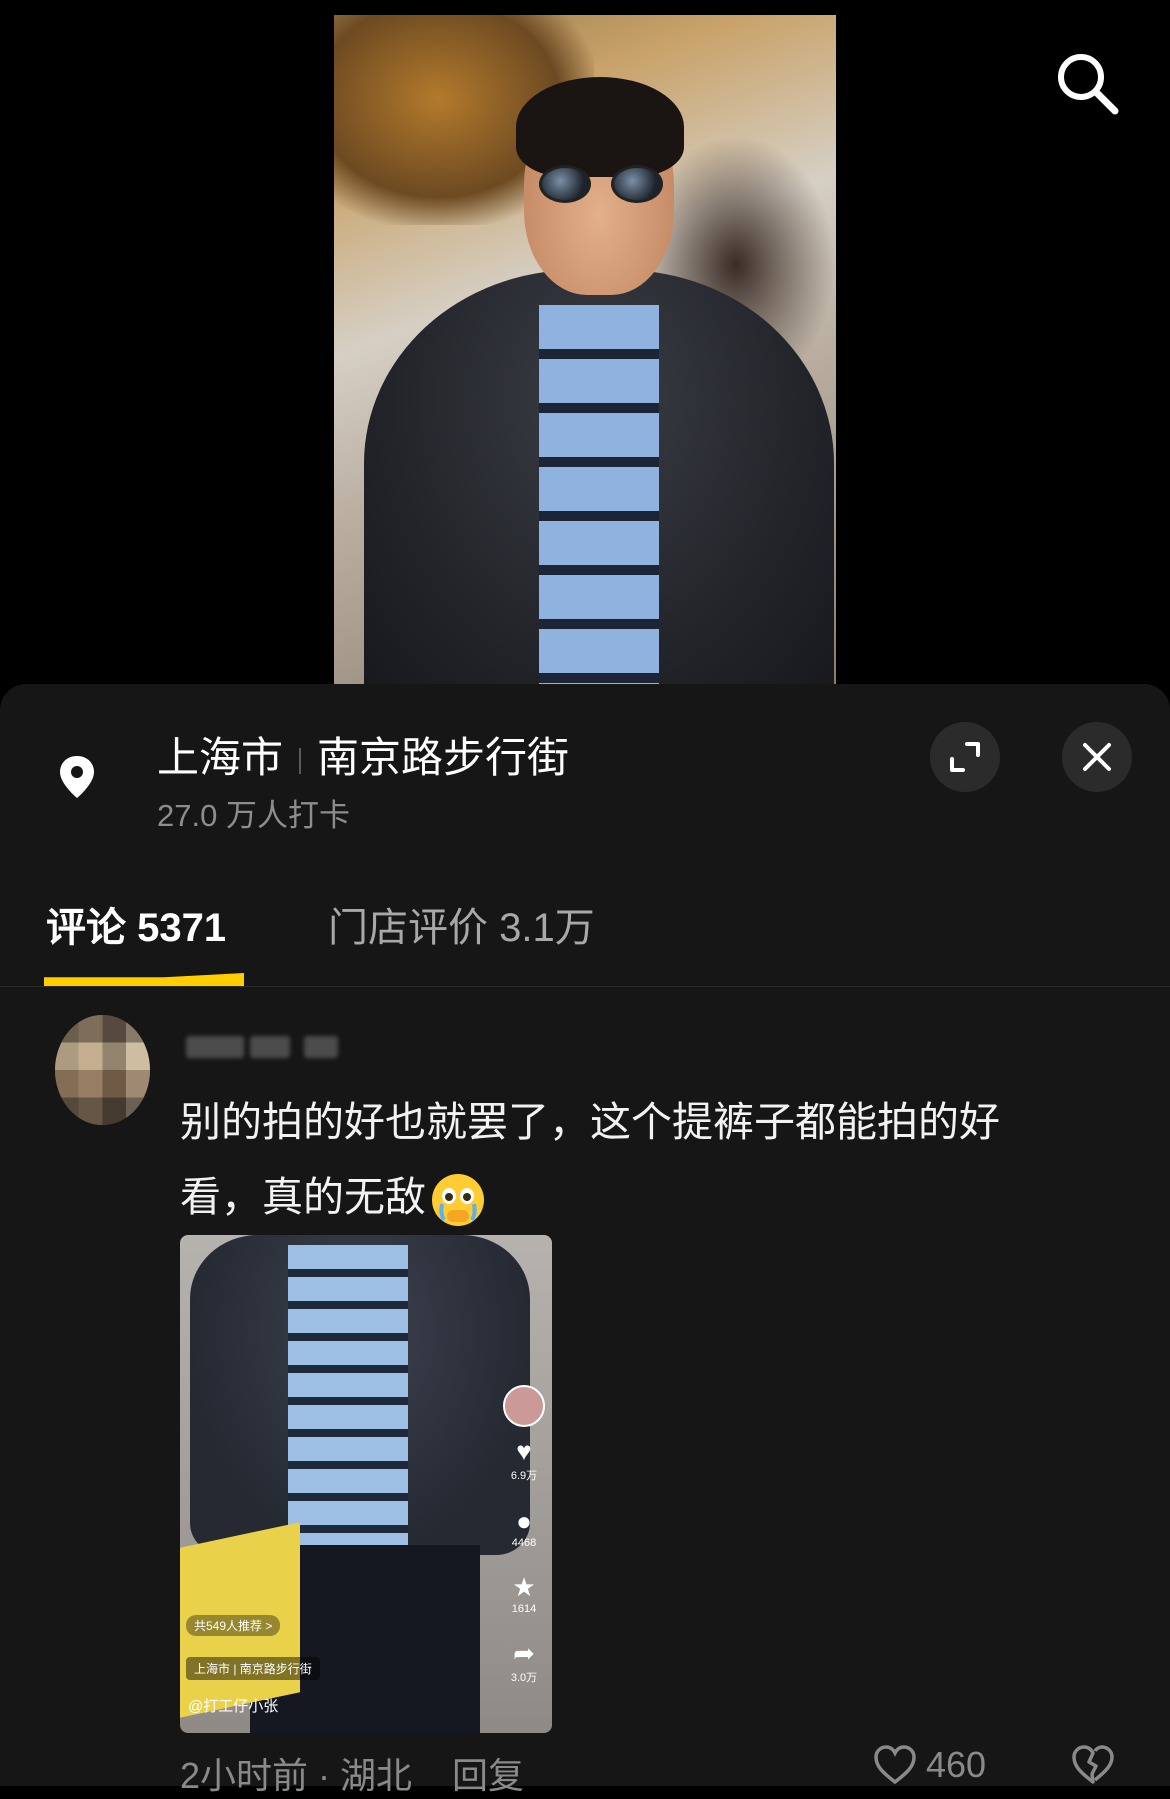 This screenshot has width=1170, height=1799. Describe the element at coordinates (524, 1587) in the screenshot. I see `star-icon: ★` at that location.